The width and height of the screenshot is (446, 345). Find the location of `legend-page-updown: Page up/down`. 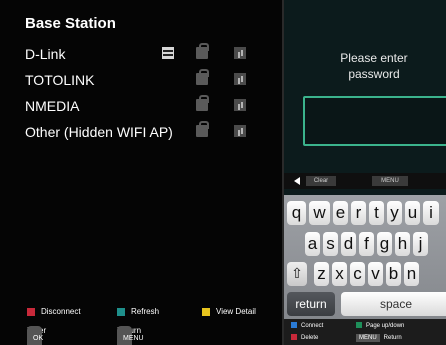

legend-page-updown: Page up/down is located at coordinates (380, 326).